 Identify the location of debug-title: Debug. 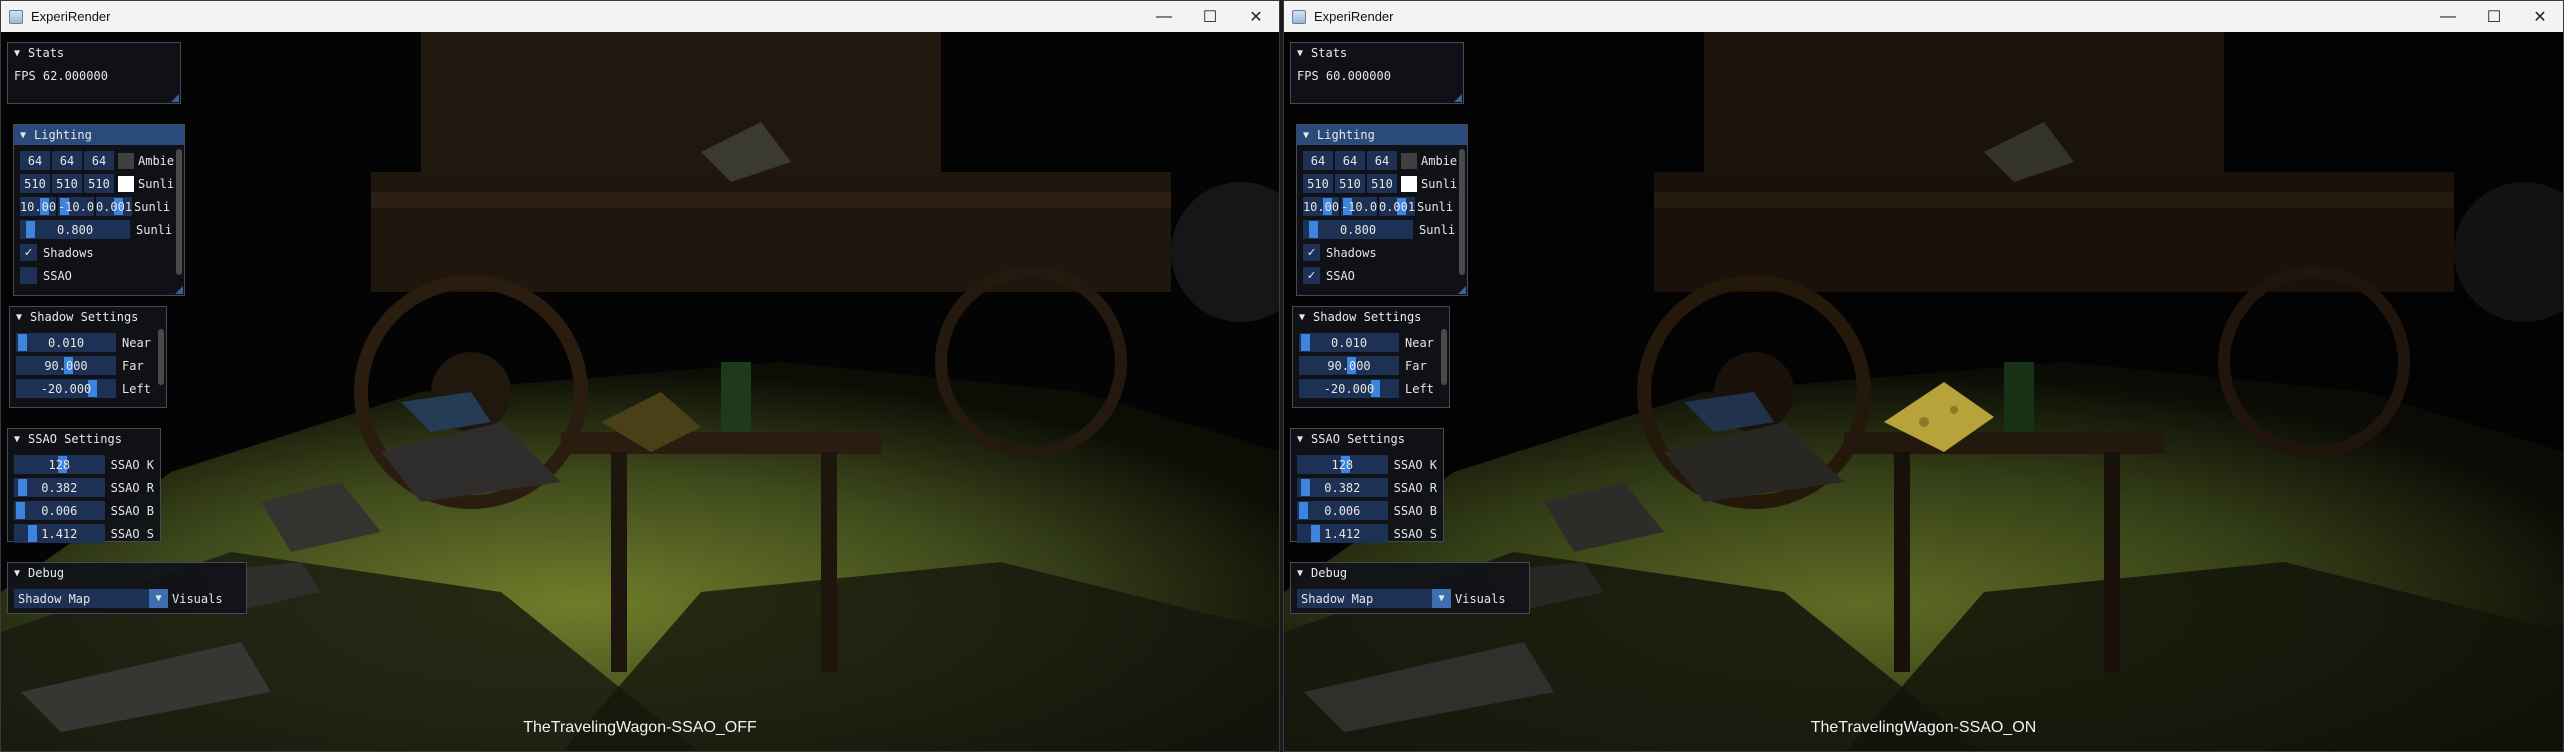
(1329, 573).